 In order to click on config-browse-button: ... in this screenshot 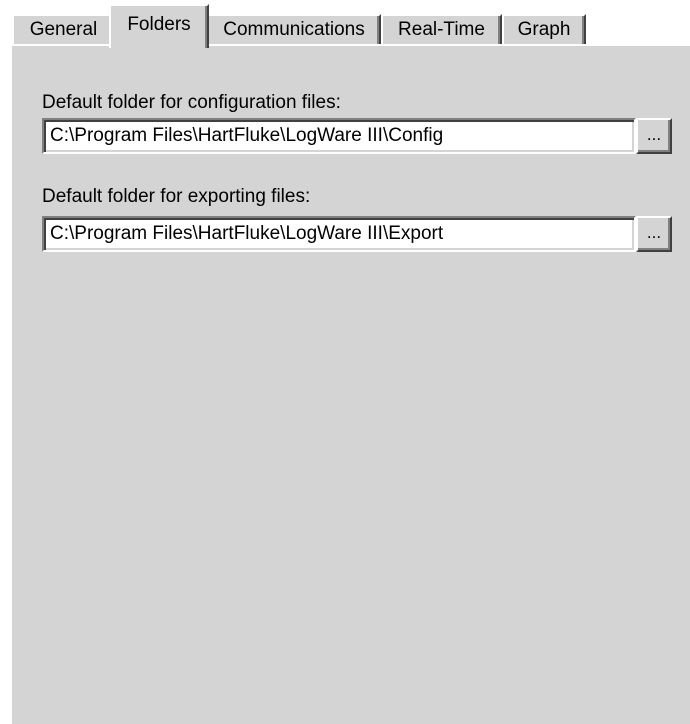, I will do `click(654, 136)`.